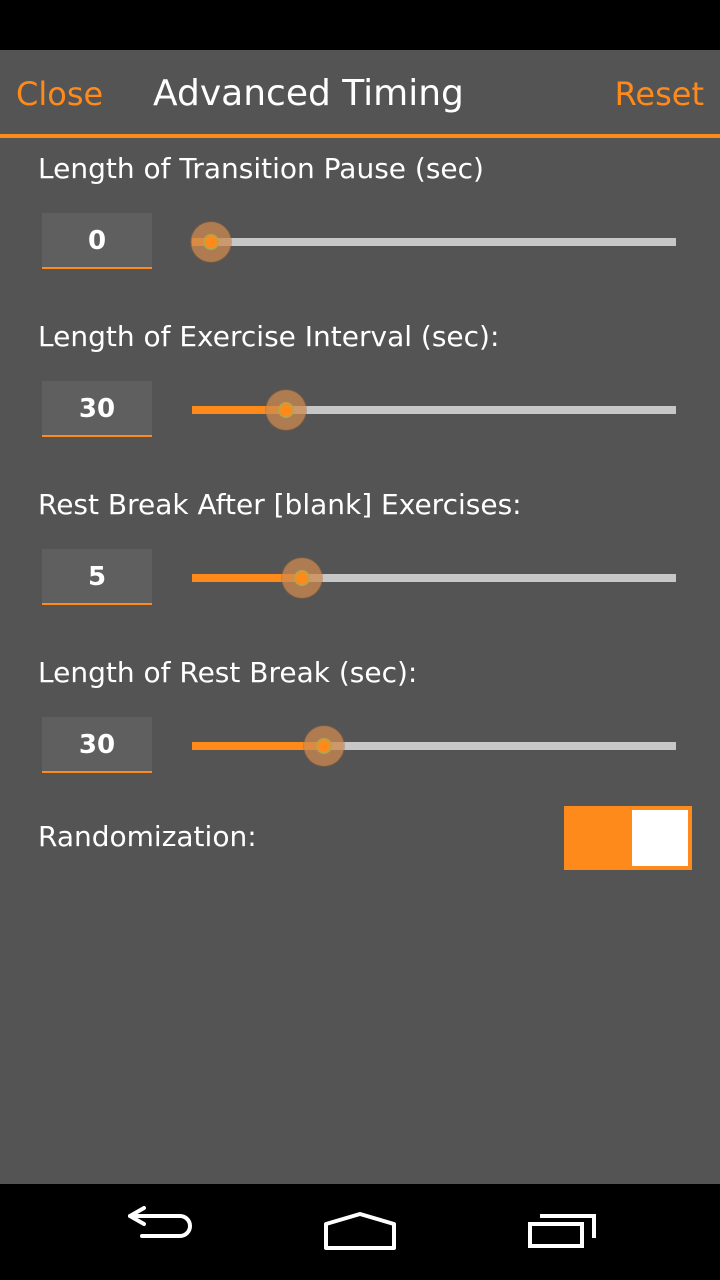 The image size is (720, 1280). Describe the element at coordinates (308, 93) in the screenshot. I see `page-title: Advanced Timing` at that location.